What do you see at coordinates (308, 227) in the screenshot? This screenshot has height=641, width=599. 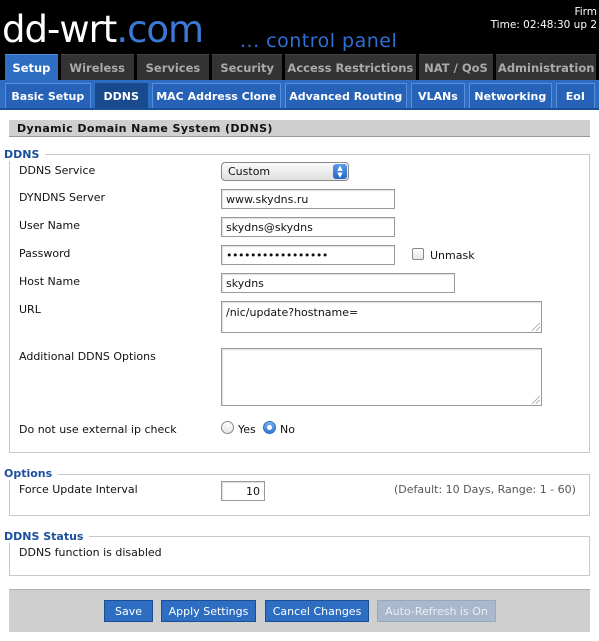 I see `username-input: skydns@skydns` at bounding box center [308, 227].